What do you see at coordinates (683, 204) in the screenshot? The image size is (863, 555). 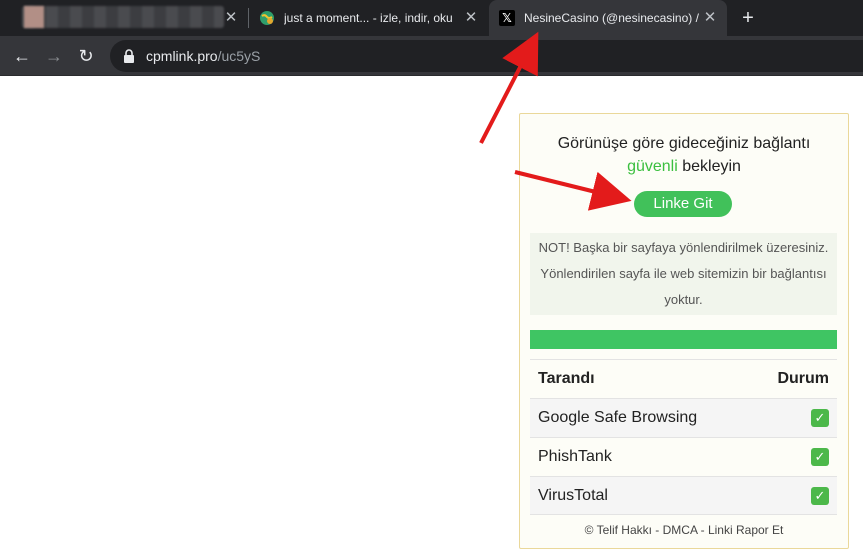 I see `go-to-link-button: Linke Git` at bounding box center [683, 204].